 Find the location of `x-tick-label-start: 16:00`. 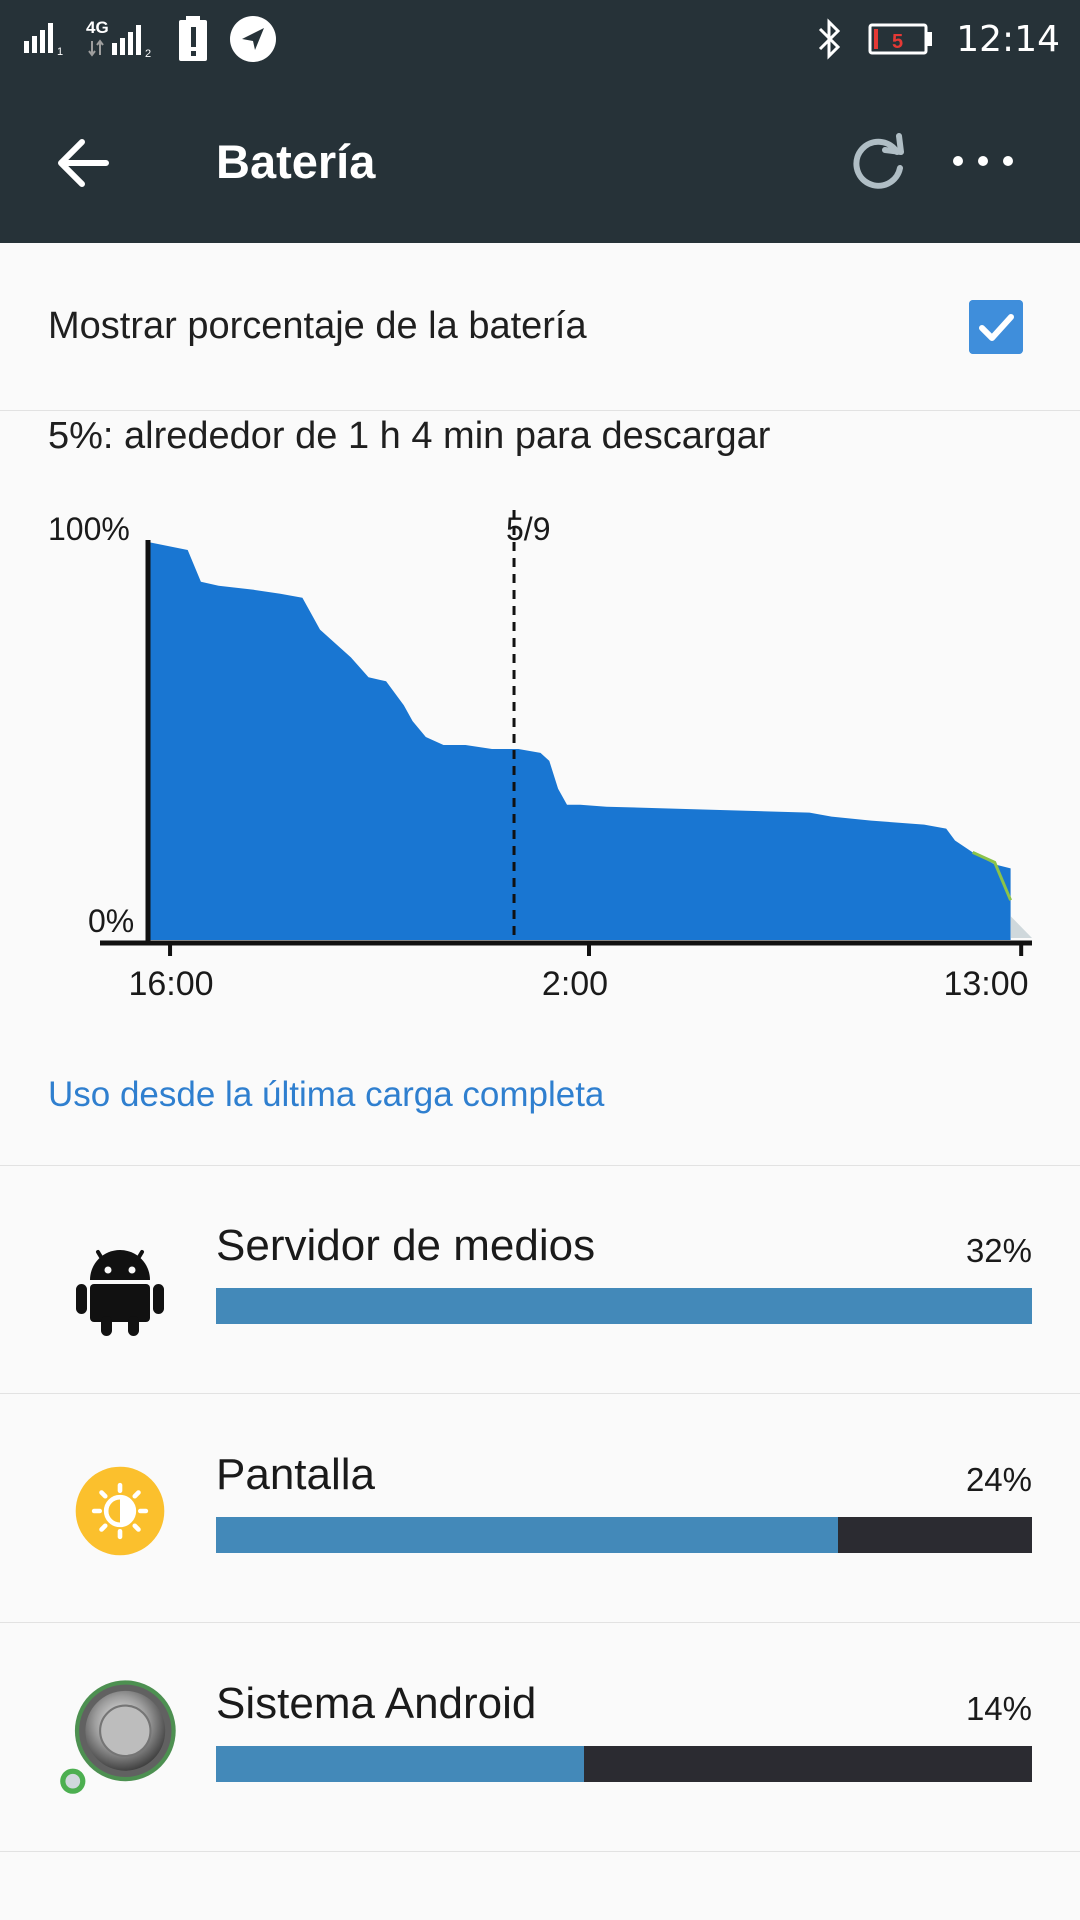

x-tick-label-start: 16:00 is located at coordinates (170, 984).